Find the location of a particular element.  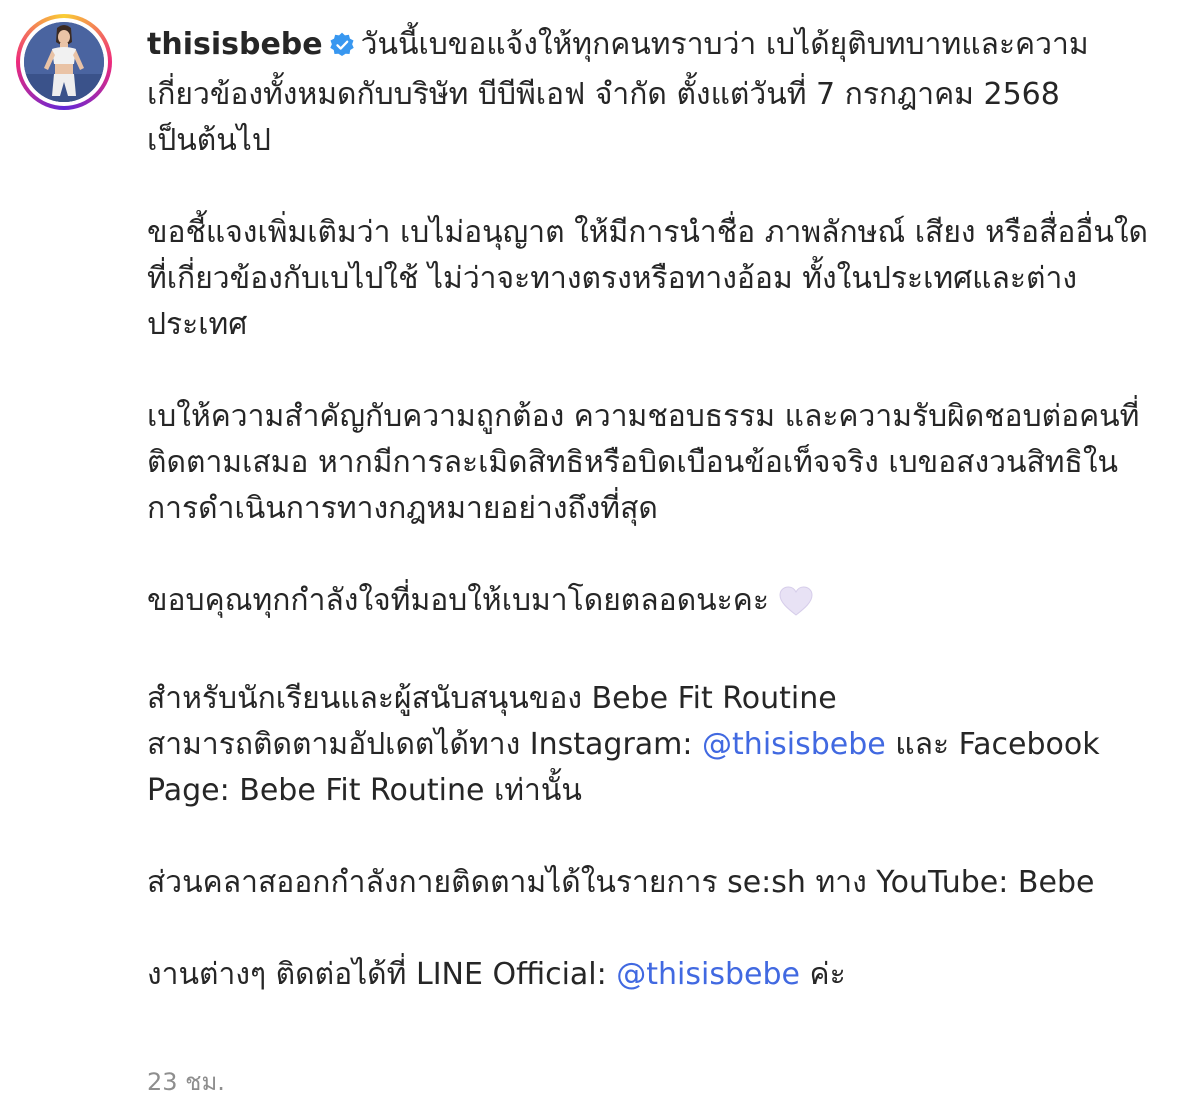

verified-badge-icon is located at coordinates (342, 49).